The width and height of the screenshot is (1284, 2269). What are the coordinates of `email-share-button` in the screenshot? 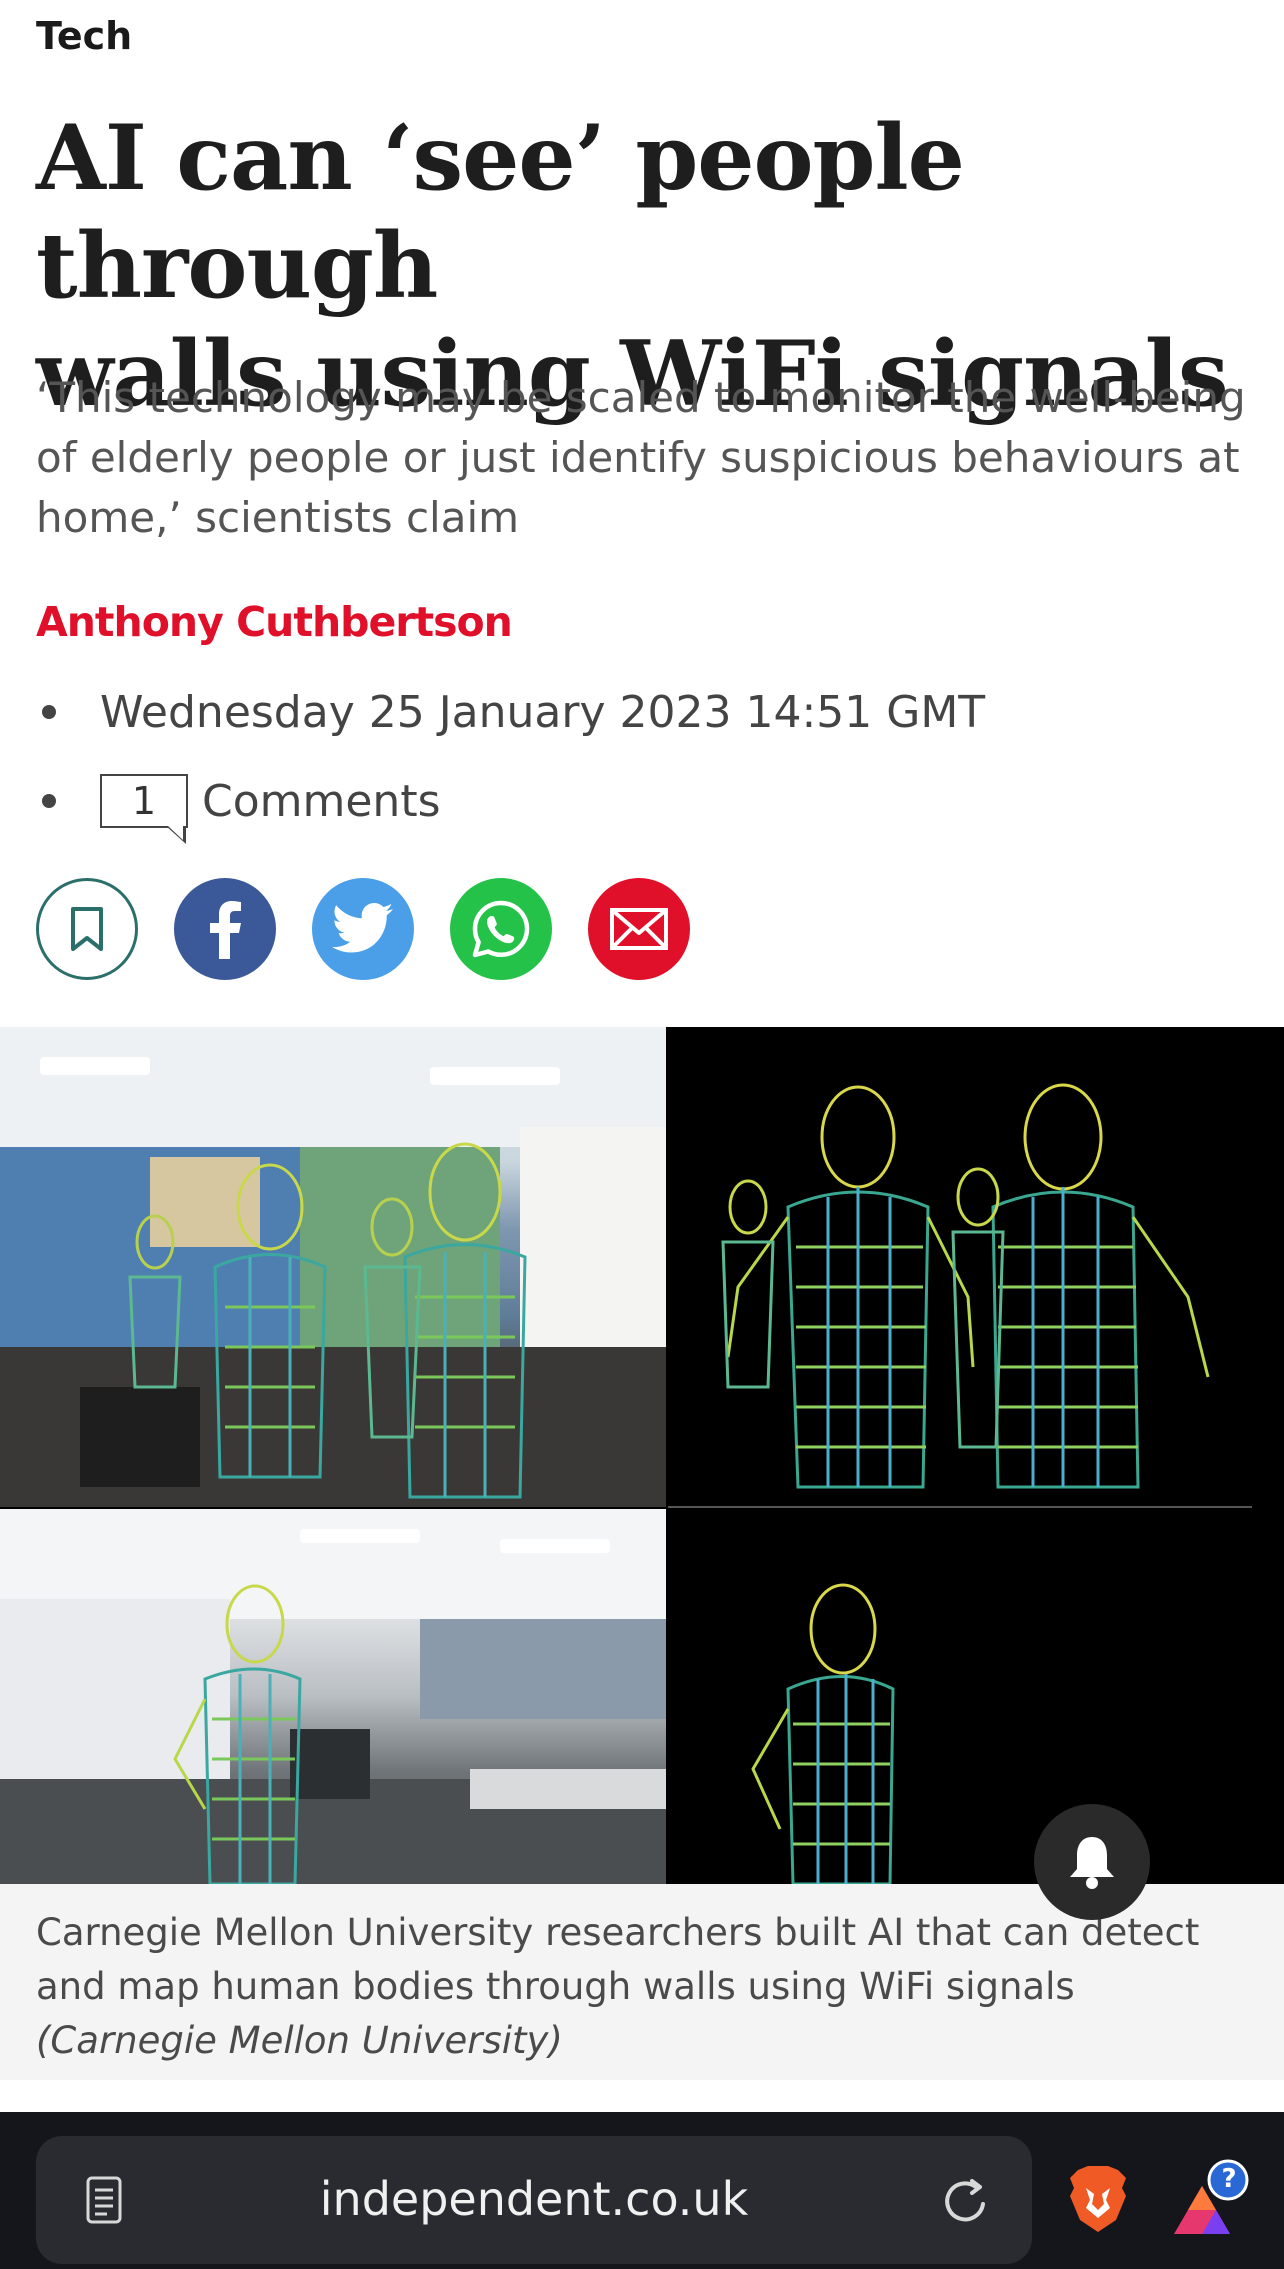 It's located at (639, 929).